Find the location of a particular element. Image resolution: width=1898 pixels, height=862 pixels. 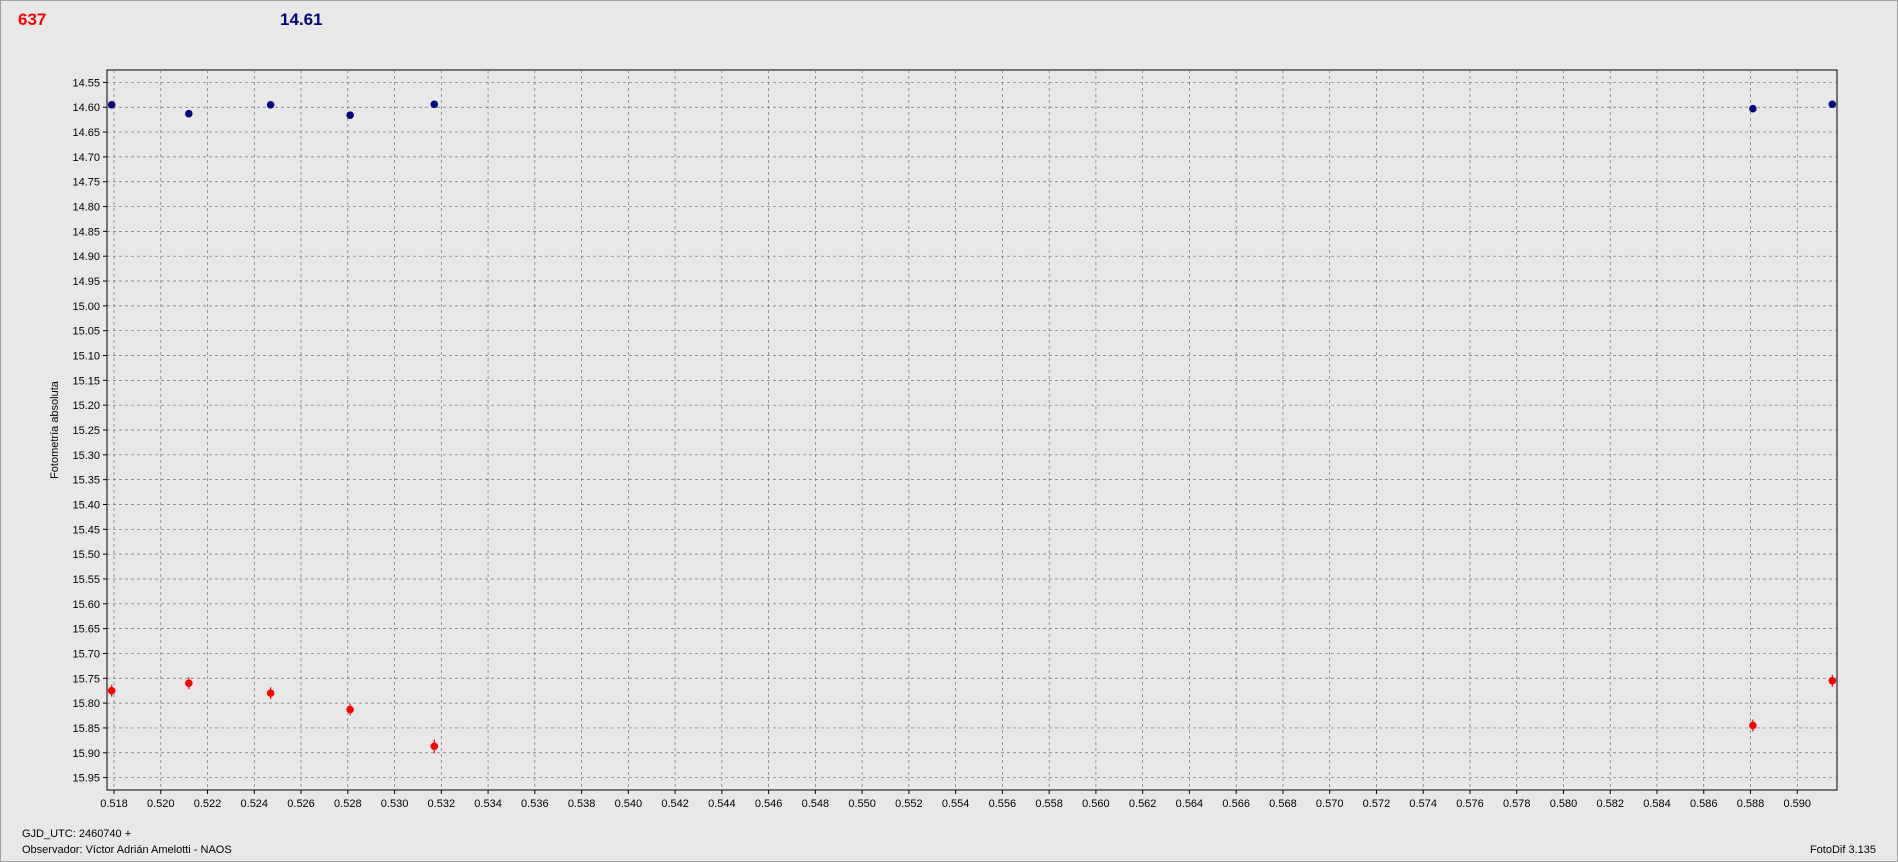

y-tick-label: 15.30 is located at coordinates (86, 456).